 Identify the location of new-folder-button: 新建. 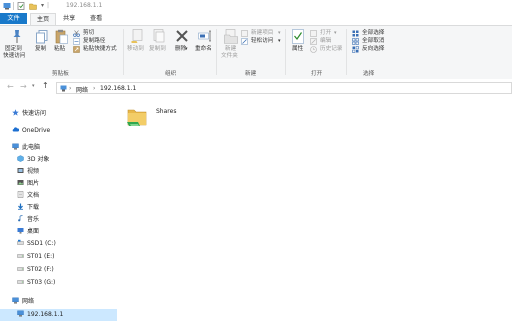
(230, 49).